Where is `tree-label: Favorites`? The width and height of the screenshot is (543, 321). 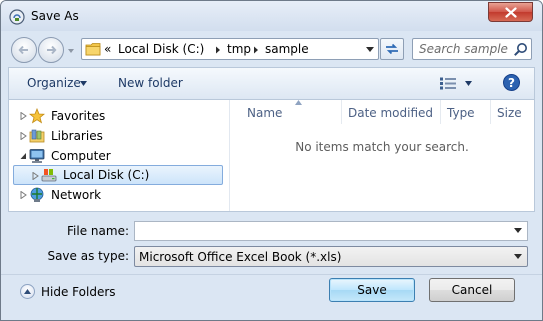 tree-label: Favorites is located at coordinates (78, 116).